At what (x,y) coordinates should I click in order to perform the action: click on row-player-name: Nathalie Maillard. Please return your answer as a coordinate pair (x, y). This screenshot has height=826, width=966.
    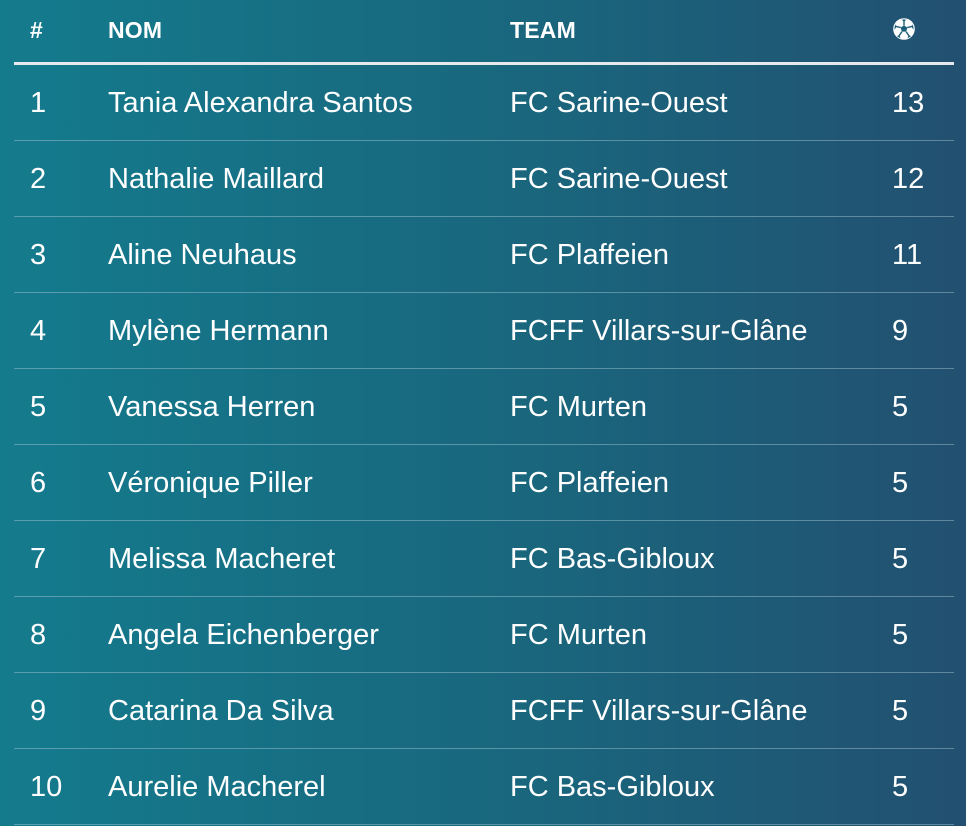
    Looking at the image, I should click on (216, 179).